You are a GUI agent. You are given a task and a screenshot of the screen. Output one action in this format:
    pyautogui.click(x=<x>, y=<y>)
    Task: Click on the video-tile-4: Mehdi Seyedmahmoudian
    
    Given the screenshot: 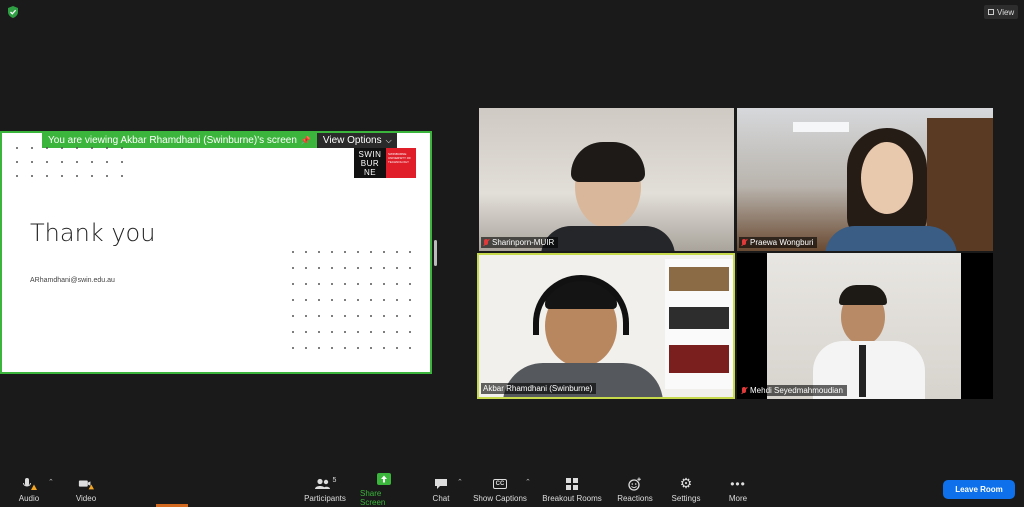 What is the action you would take?
    pyautogui.click(x=865, y=326)
    